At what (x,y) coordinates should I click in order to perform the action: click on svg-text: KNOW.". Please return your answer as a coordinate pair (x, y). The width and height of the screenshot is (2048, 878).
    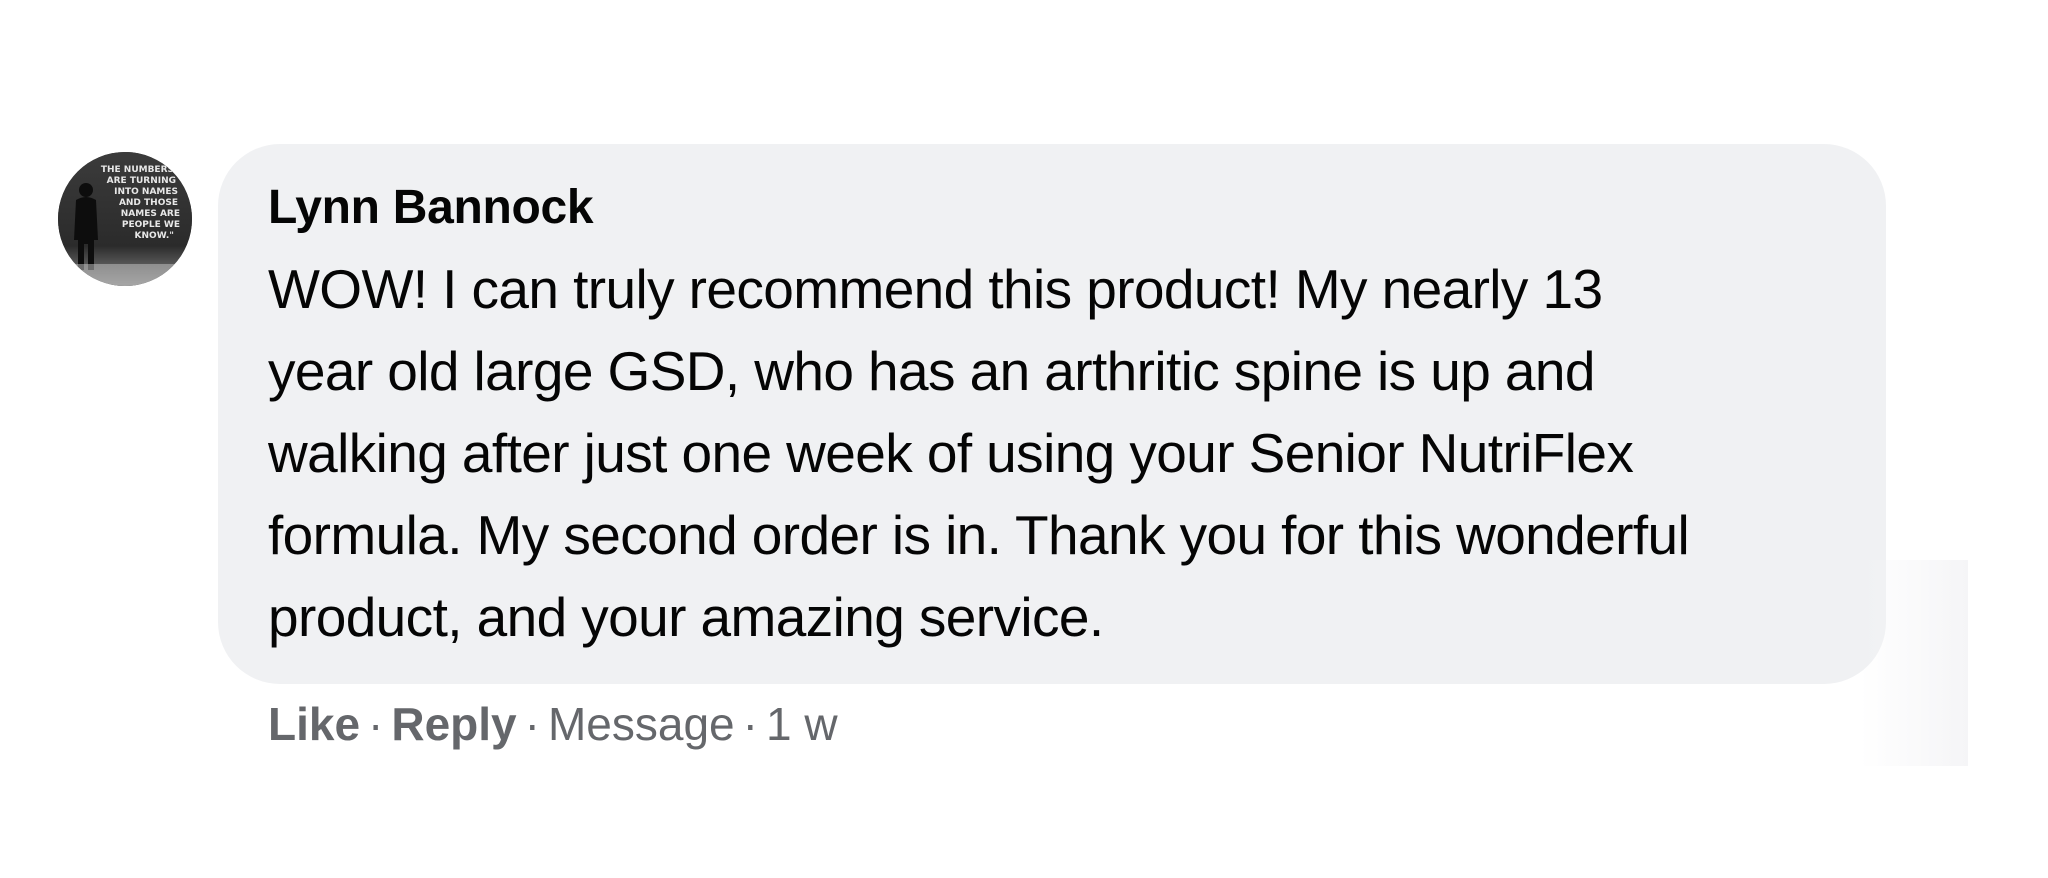
    Looking at the image, I should click on (154, 236).